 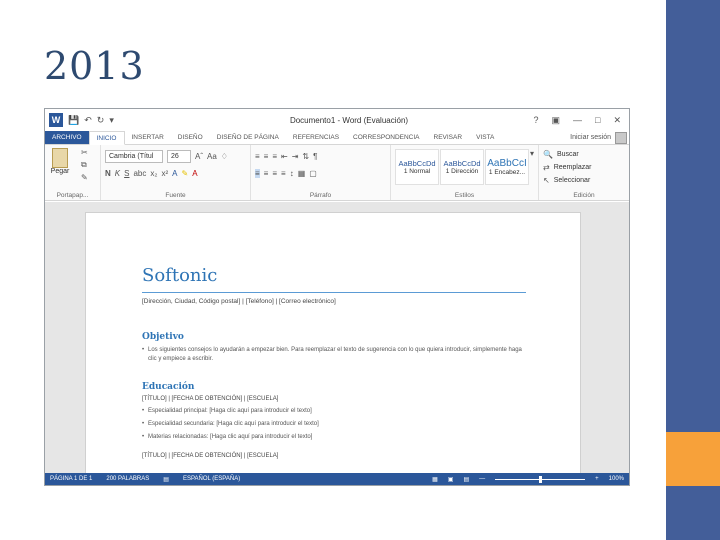 I want to click on style-direccion-sample: AaBbCcDd, so click(x=462, y=163).